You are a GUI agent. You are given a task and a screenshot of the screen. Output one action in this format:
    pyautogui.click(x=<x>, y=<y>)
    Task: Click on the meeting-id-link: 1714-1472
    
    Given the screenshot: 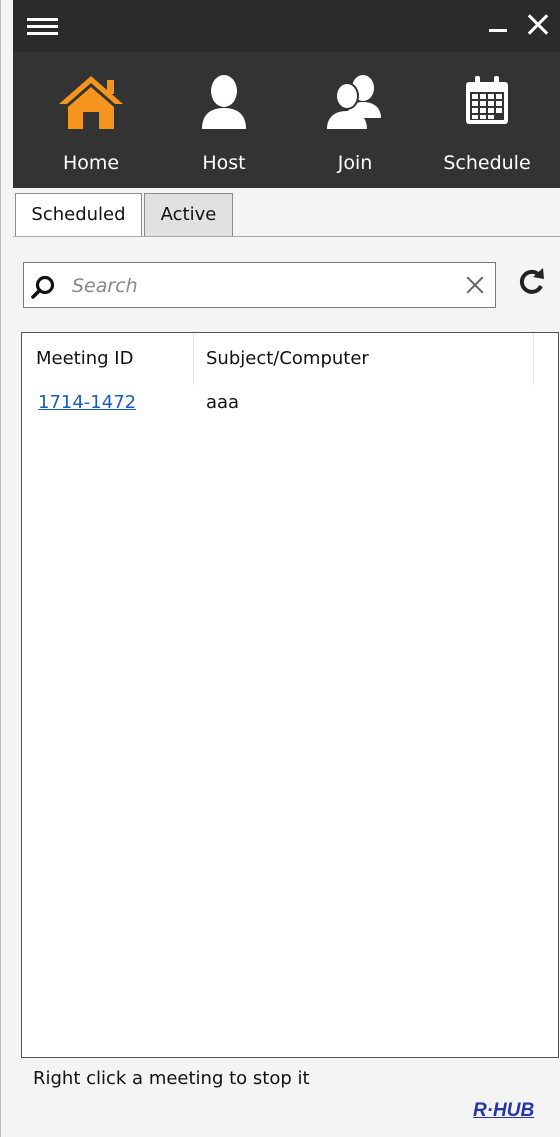 What is the action you would take?
    pyautogui.click(x=87, y=403)
    